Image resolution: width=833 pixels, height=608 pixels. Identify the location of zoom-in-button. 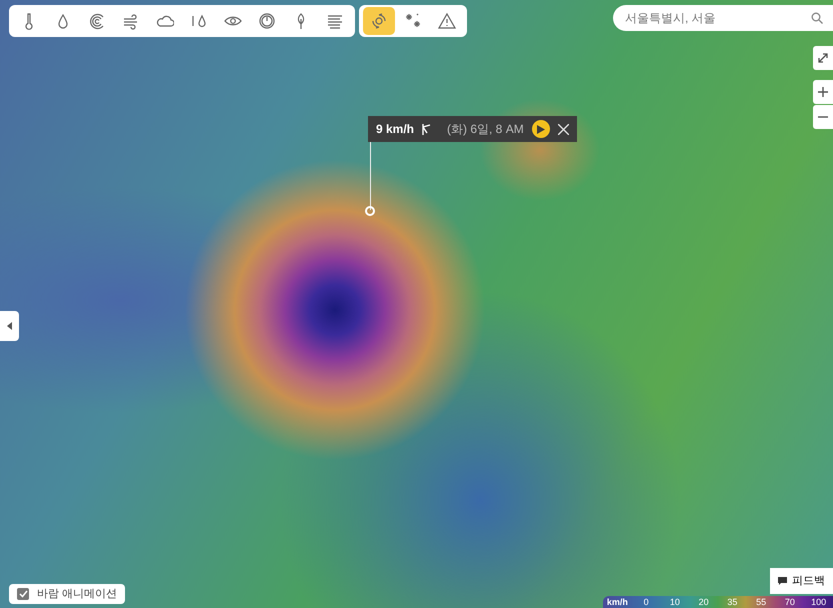
(823, 92).